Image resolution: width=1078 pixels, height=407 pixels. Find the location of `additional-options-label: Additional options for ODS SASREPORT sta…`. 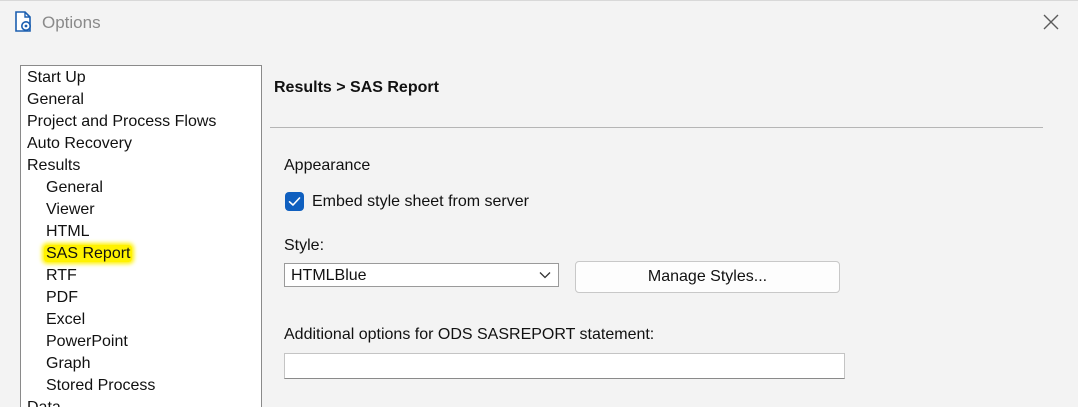

additional-options-label: Additional options for ODS SASREPORT sta… is located at coordinates (469, 334).